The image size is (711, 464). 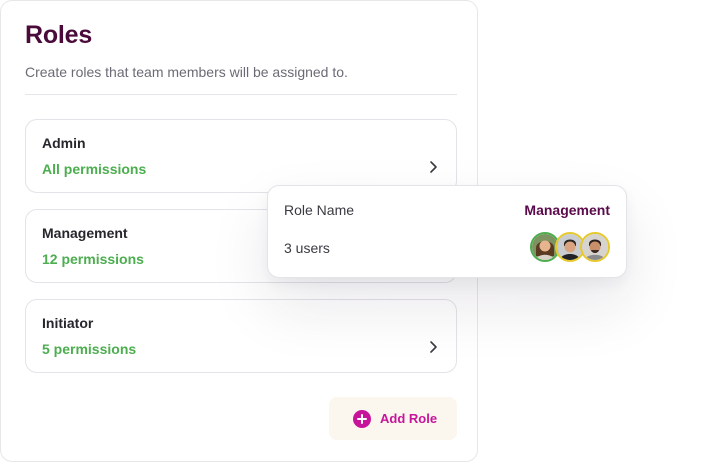 I want to click on role-permissions: 5 permissions, so click(x=89, y=349).